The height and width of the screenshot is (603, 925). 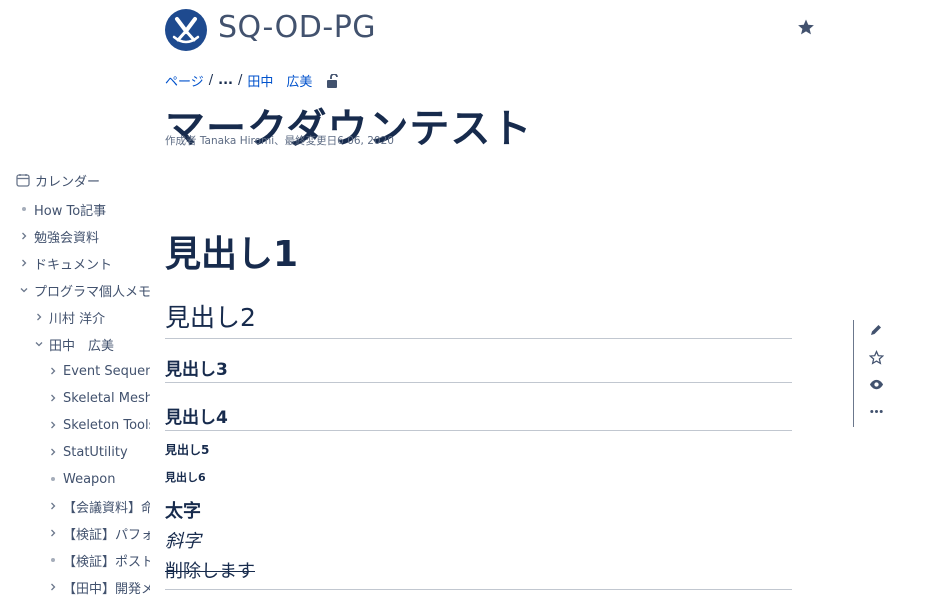 What do you see at coordinates (70, 211) in the screenshot?
I see `sidebar-item-label: How To記事` at bounding box center [70, 211].